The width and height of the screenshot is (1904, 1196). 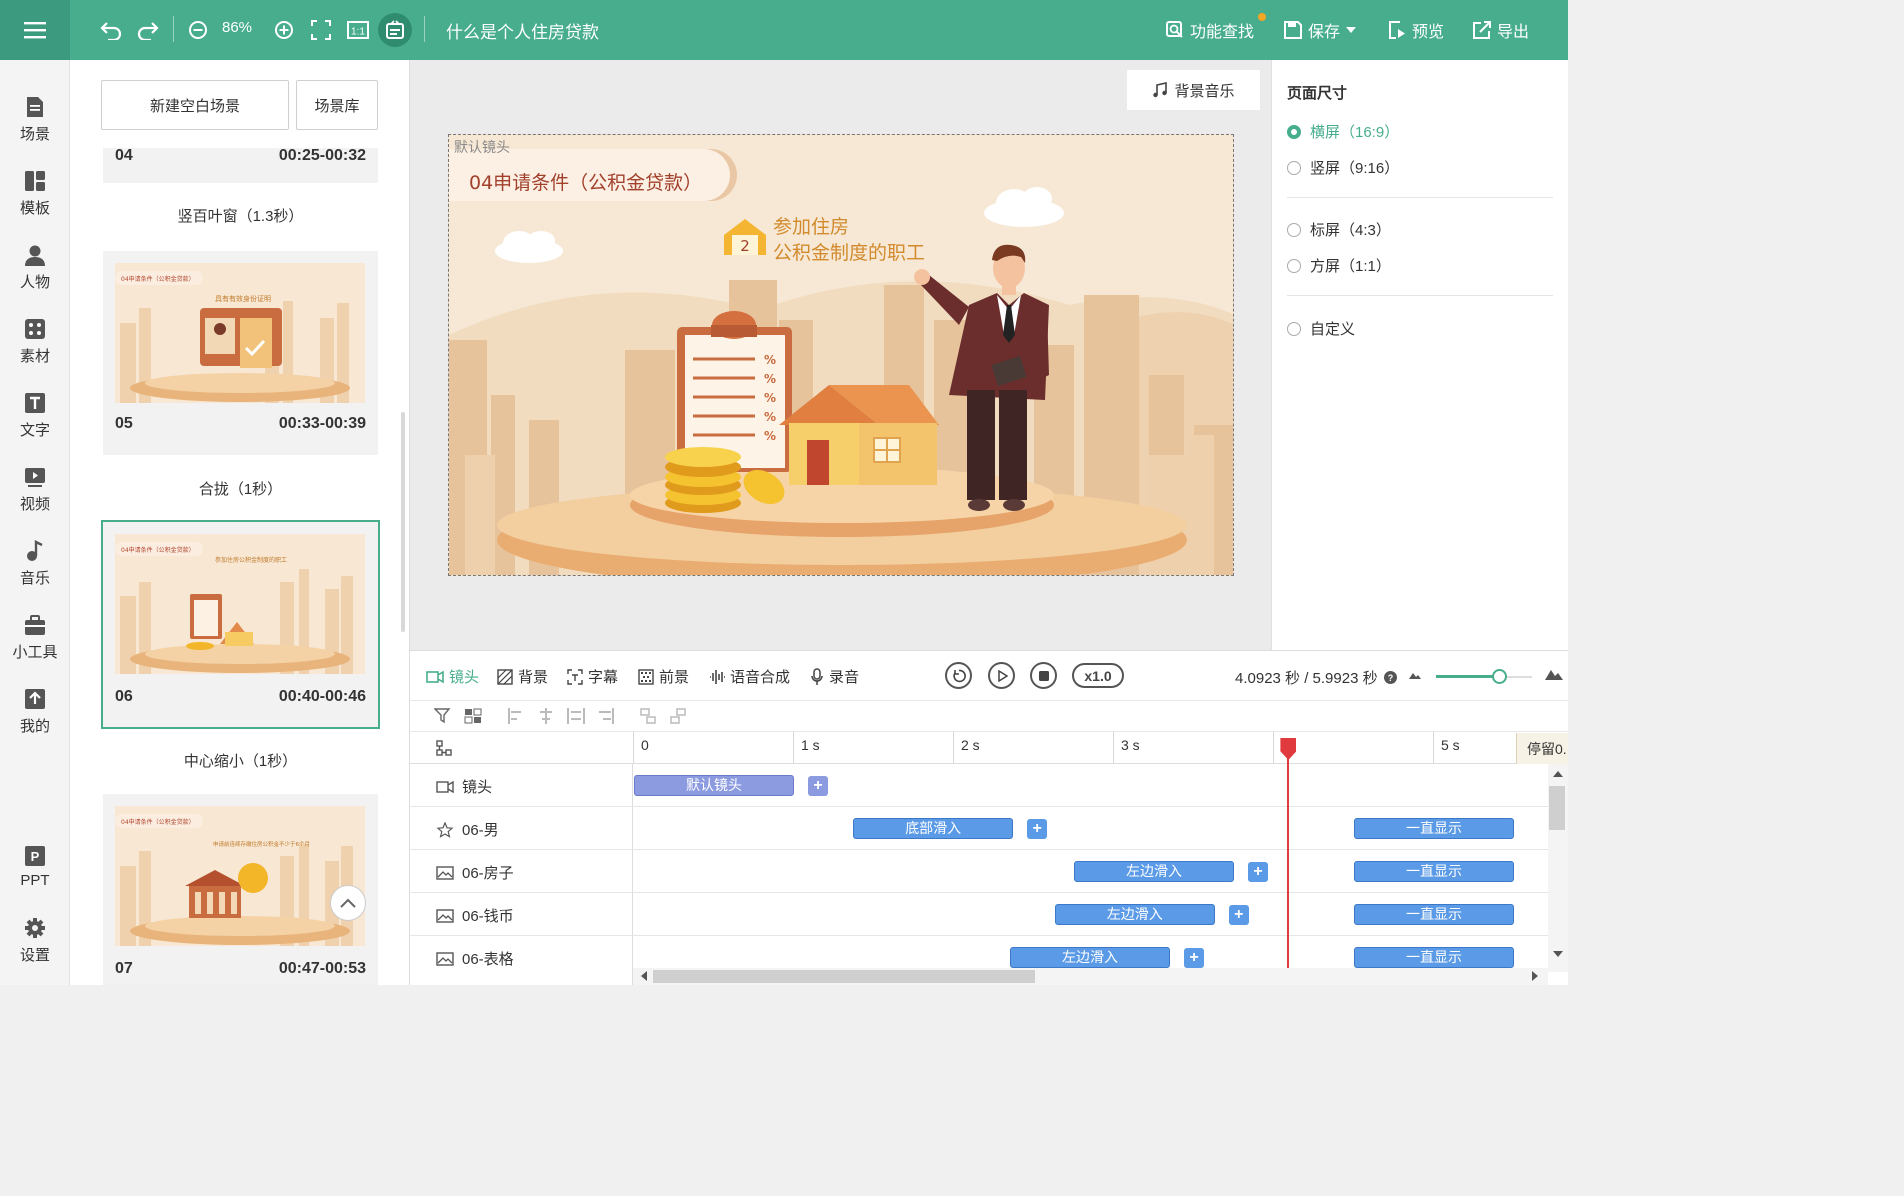 What do you see at coordinates (516, 716) in the screenshot?
I see `align-left-icon` at bounding box center [516, 716].